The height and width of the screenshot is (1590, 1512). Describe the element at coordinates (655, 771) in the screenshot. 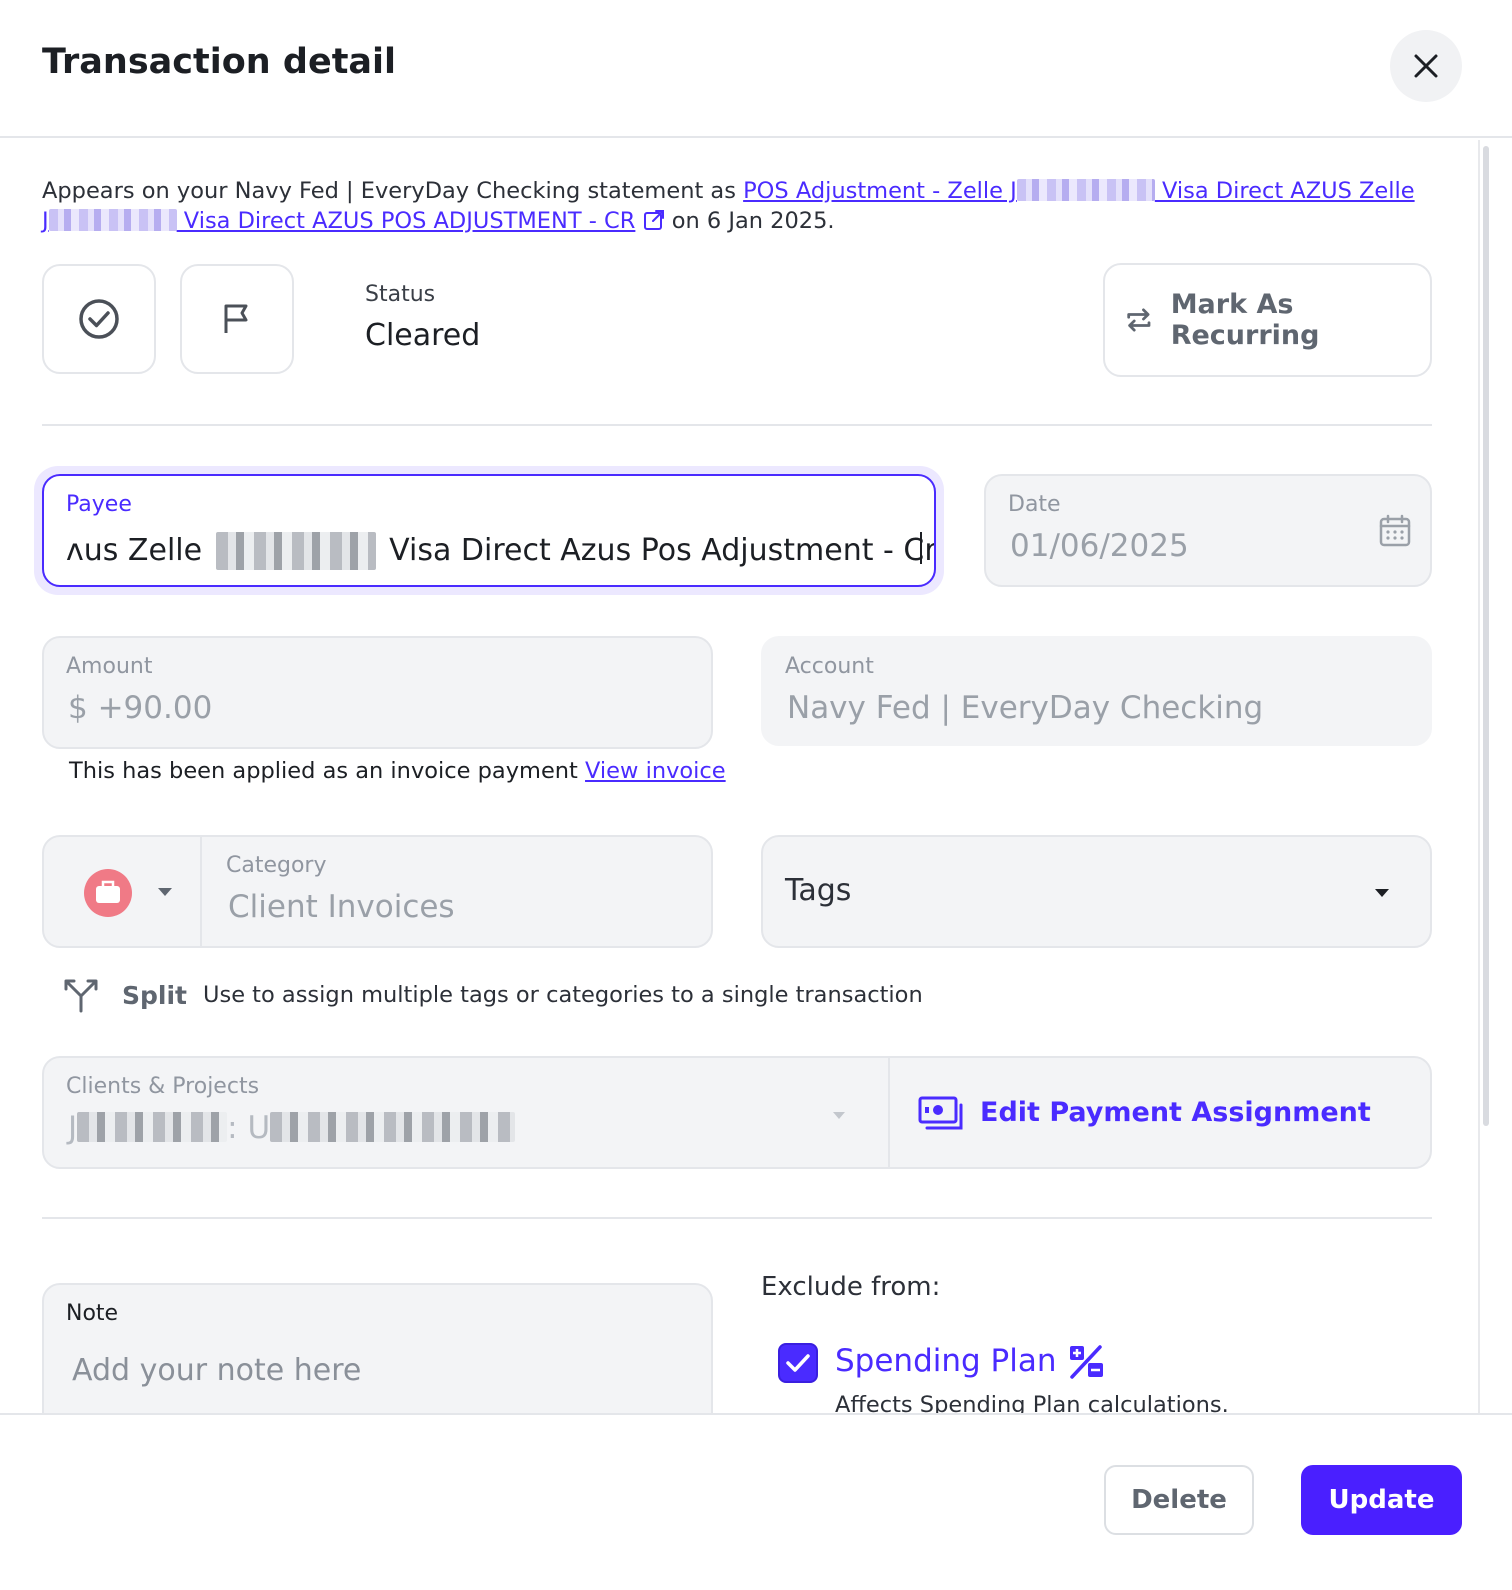

I see `view-invoice-link: View invoice` at that location.